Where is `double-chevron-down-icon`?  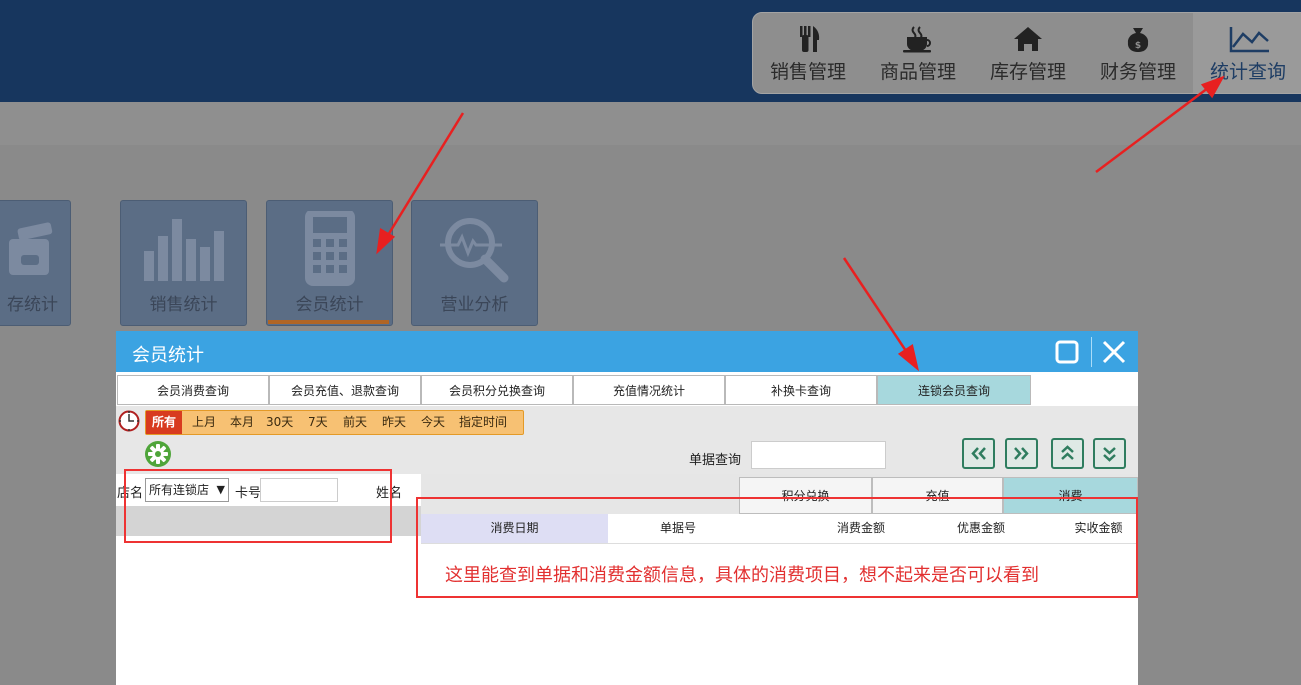 double-chevron-down-icon is located at coordinates (1109, 454).